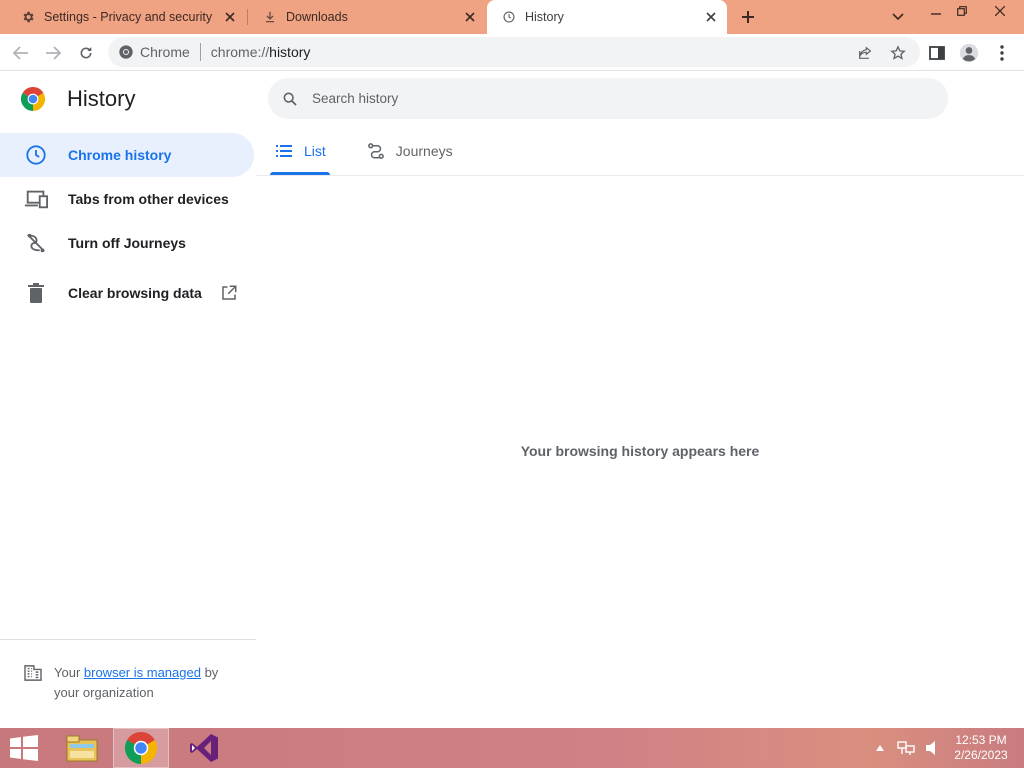  Describe the element at coordinates (290, 99) in the screenshot. I see `search-icon` at that location.